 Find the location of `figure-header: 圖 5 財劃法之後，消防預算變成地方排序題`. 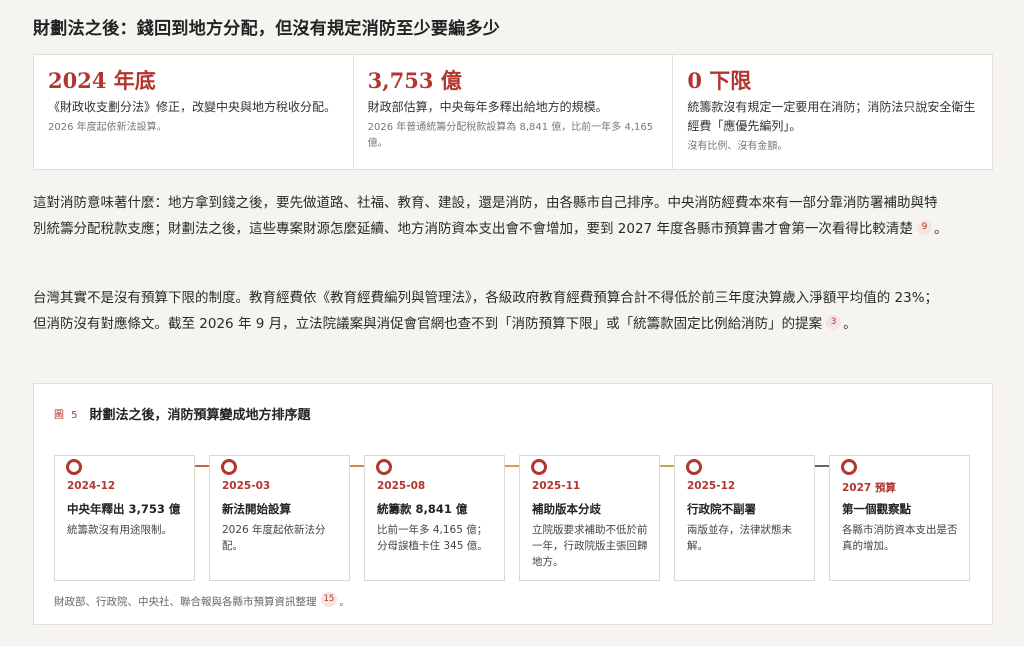

figure-header: 圖 5 財劃法之後，消防預算變成地方排序題 is located at coordinates (182, 413).